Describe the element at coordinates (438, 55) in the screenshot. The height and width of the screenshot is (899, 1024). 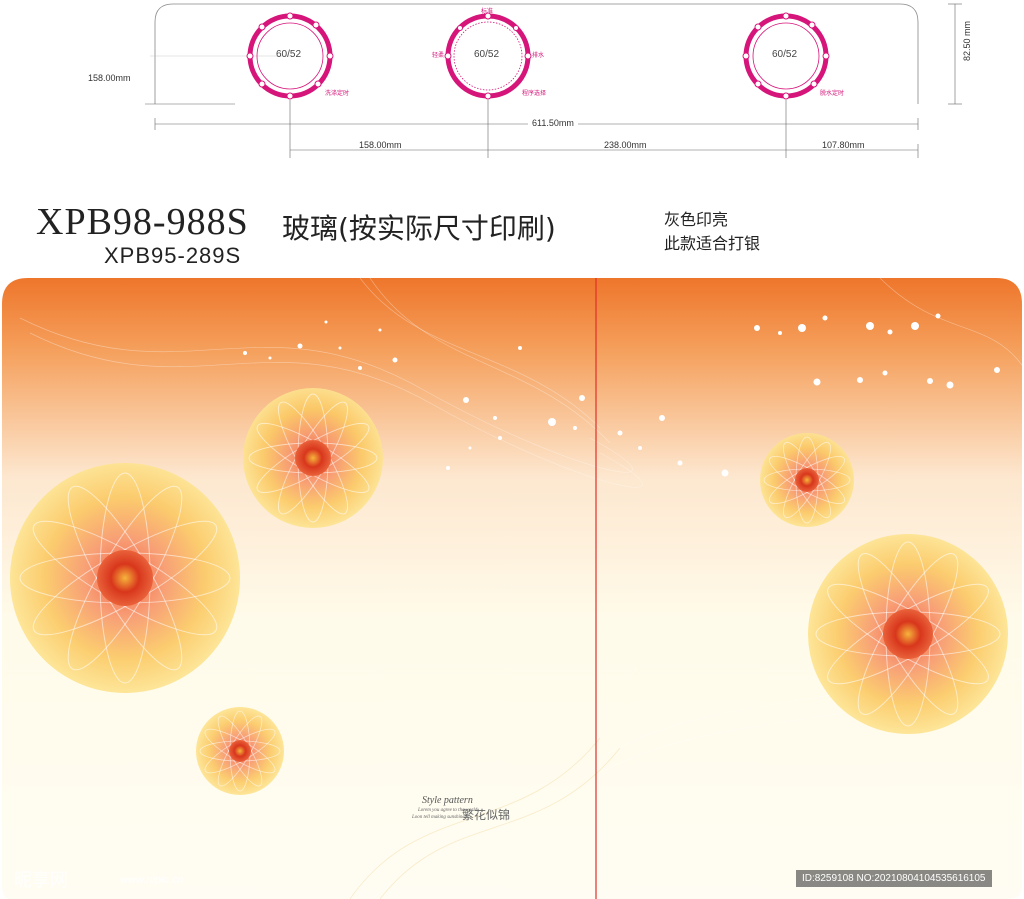
I see `dial-2-left: 轻柔` at that location.